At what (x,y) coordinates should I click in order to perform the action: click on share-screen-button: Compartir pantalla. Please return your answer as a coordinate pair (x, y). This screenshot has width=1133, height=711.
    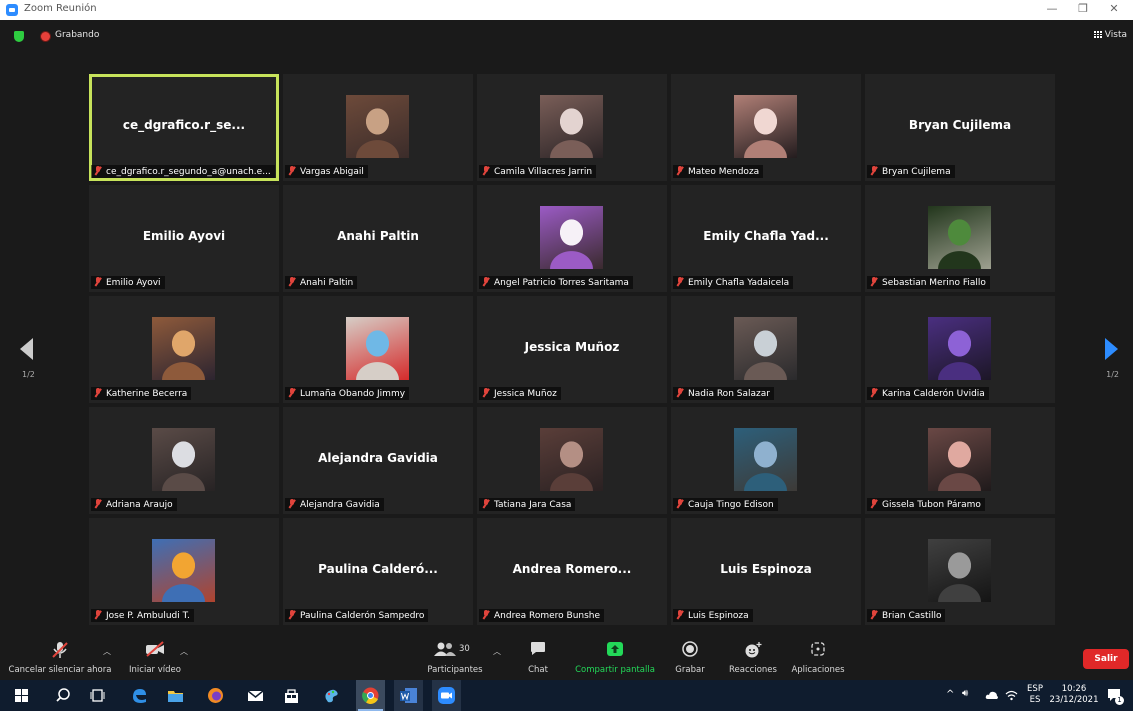
    Looking at the image, I should click on (615, 657).